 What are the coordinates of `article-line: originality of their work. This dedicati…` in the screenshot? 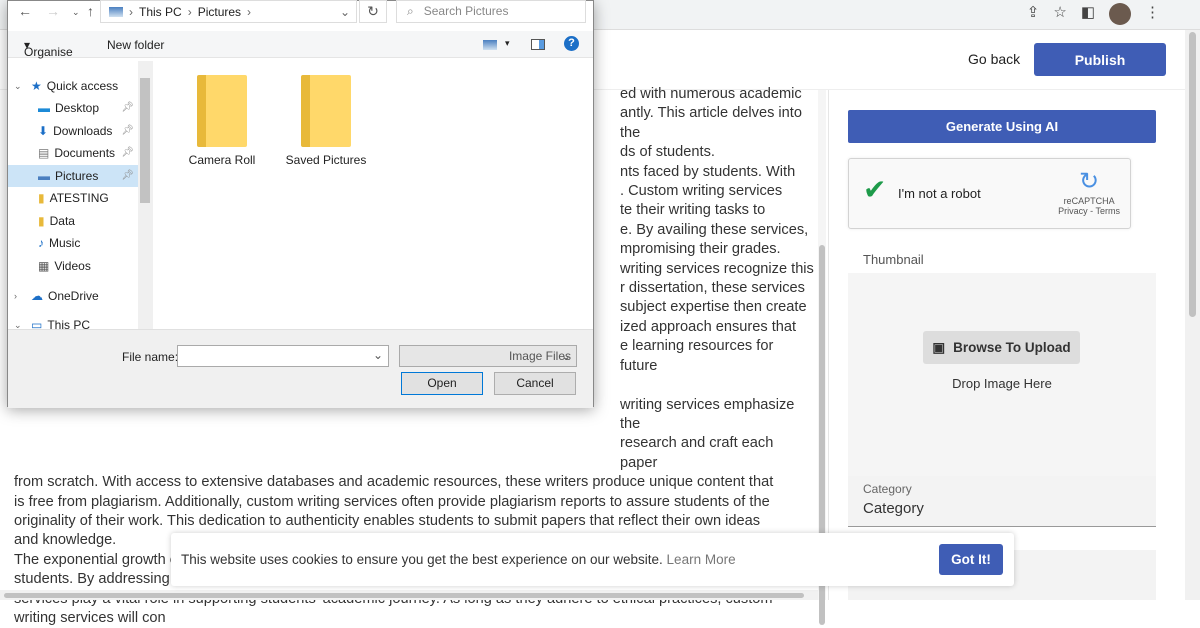 It's located at (387, 520).